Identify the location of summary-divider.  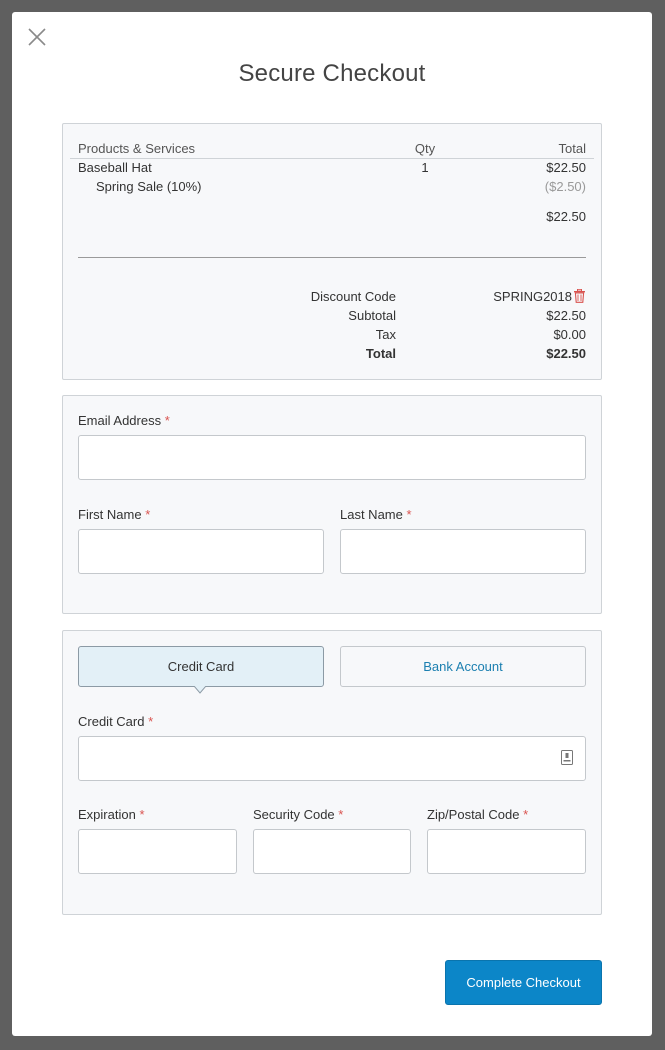
(332, 257).